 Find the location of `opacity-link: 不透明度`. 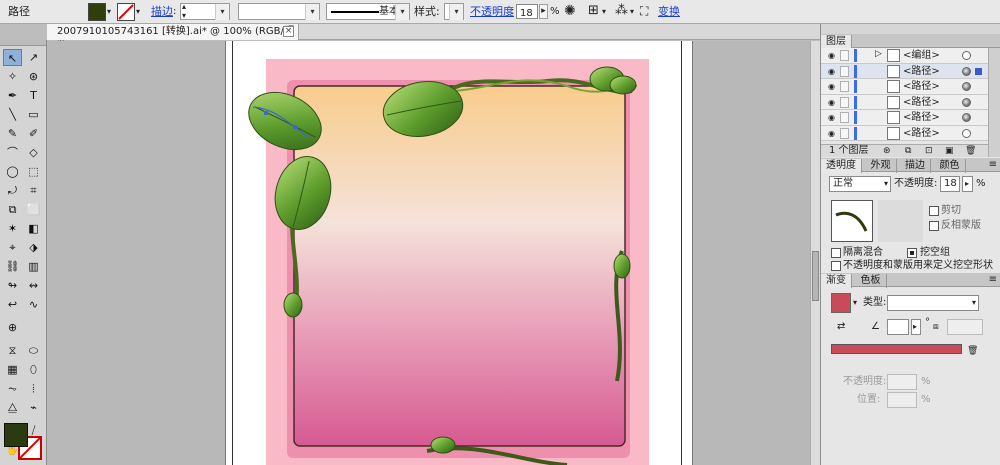

opacity-link: 不透明度 is located at coordinates (492, 12).